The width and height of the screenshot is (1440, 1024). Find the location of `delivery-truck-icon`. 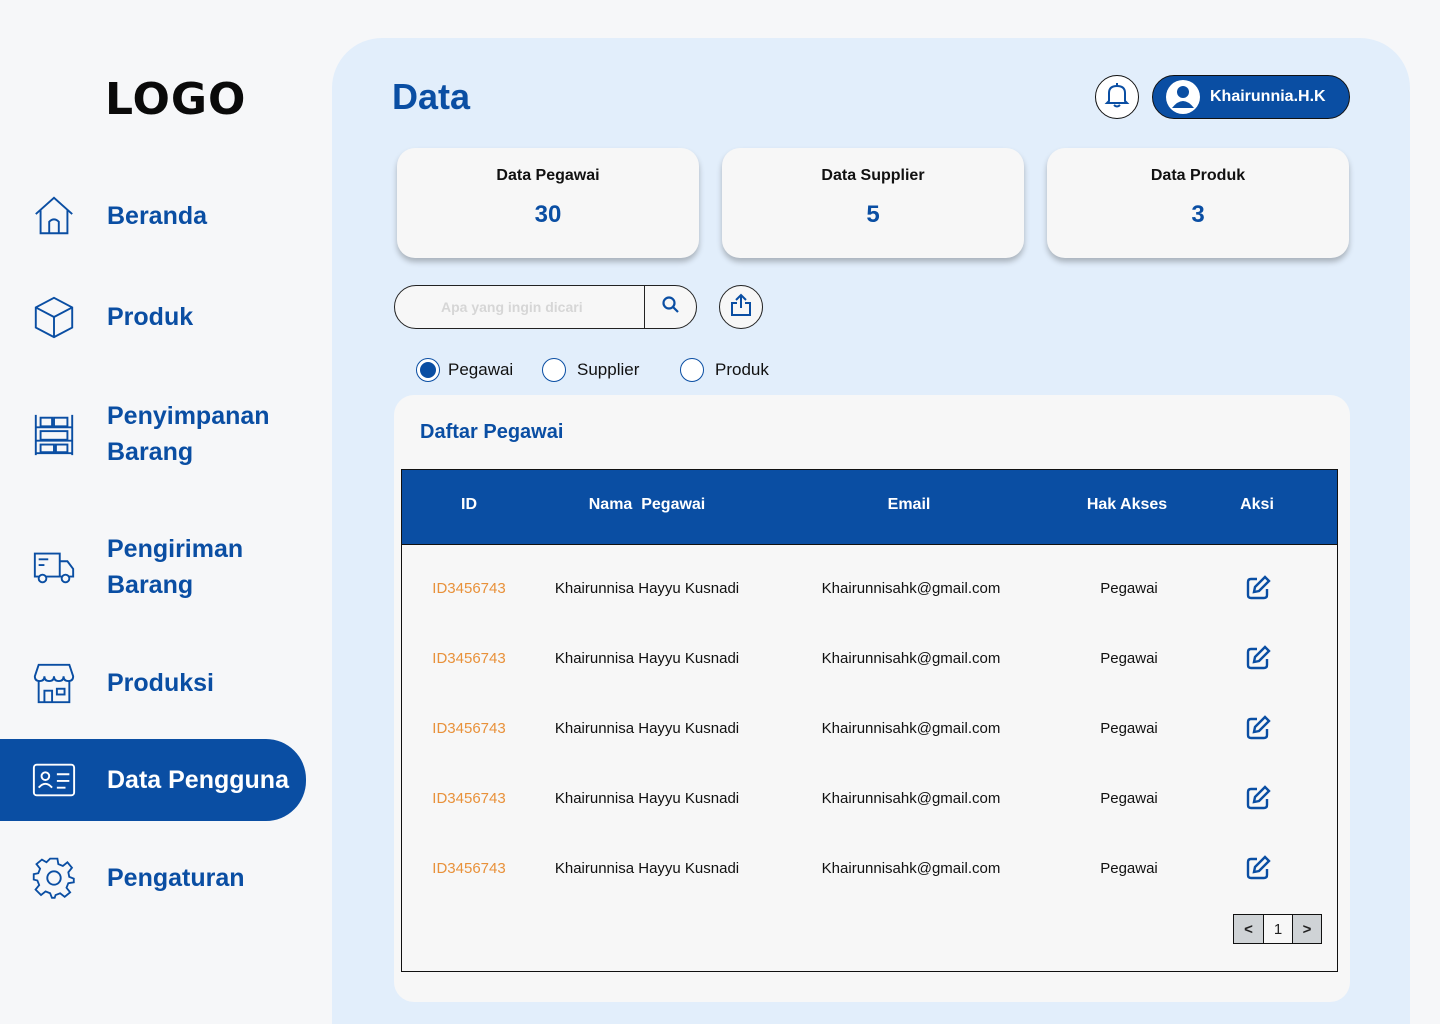

delivery-truck-icon is located at coordinates (54, 567).